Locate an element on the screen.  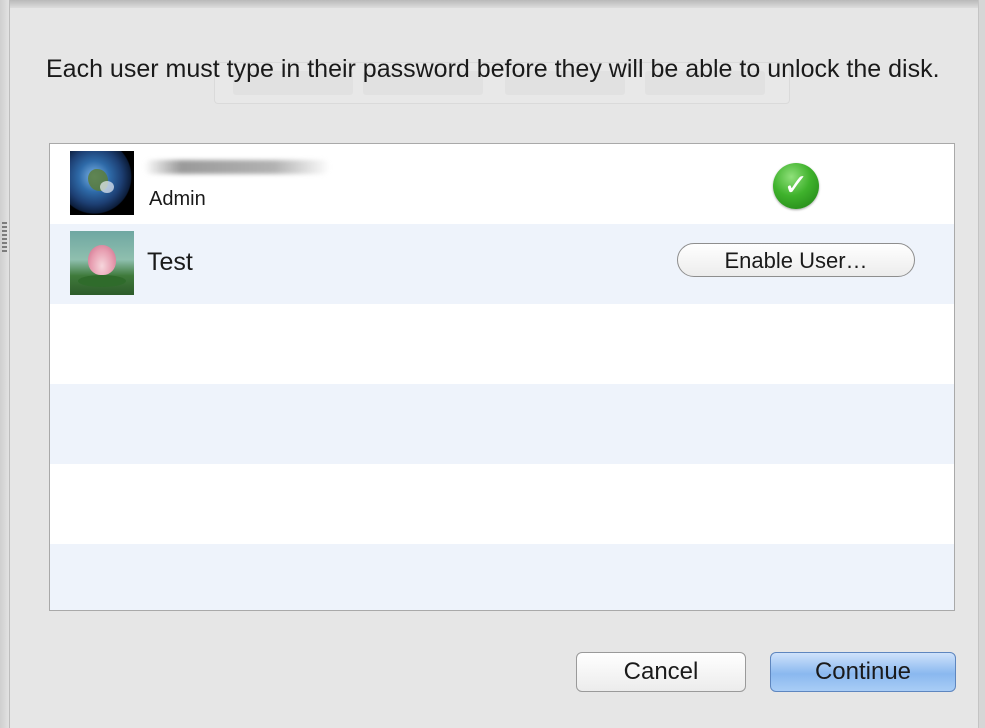
user-name: Test is located at coordinates (170, 262).